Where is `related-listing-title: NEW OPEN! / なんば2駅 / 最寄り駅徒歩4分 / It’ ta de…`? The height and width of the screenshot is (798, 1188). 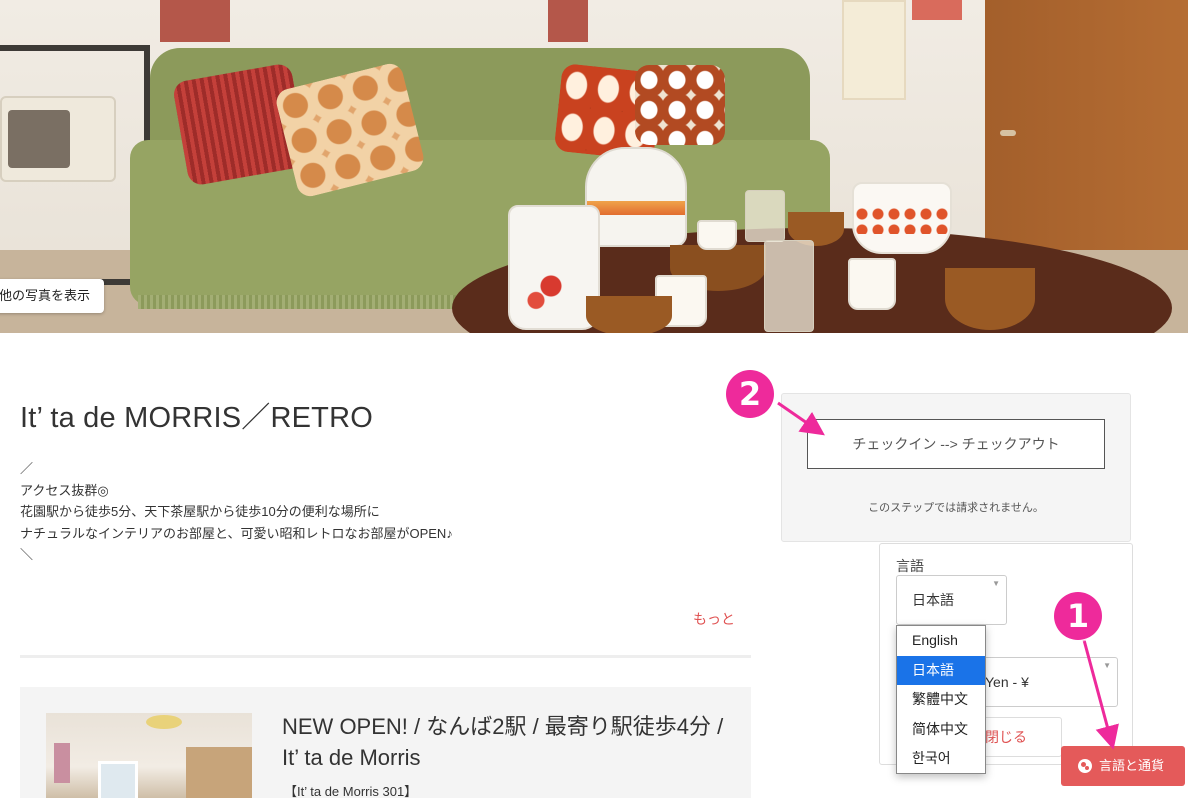 related-listing-title: NEW OPEN! / なんば2駅 / 最寄り駅徒歩4分 / It’ ta de… is located at coordinates (507, 742).